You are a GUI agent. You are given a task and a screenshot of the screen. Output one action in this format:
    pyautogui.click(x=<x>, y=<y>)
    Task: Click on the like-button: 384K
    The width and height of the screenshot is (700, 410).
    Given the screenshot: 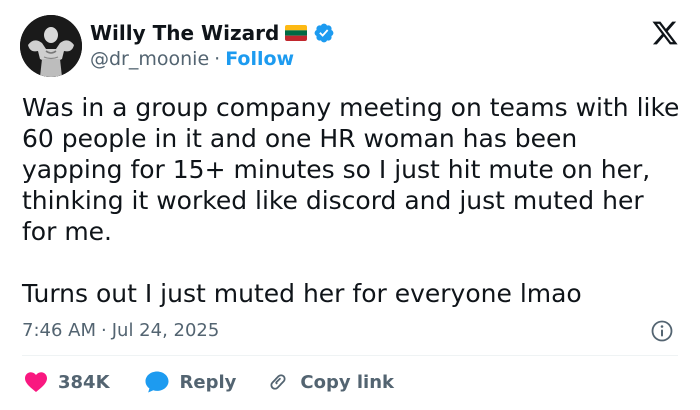 What is the action you would take?
    pyautogui.click(x=67, y=382)
    